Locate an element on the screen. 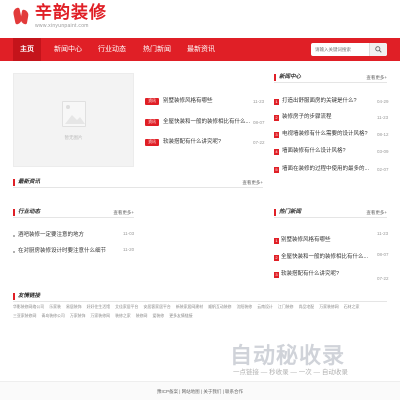  search-button is located at coordinates (378, 49).